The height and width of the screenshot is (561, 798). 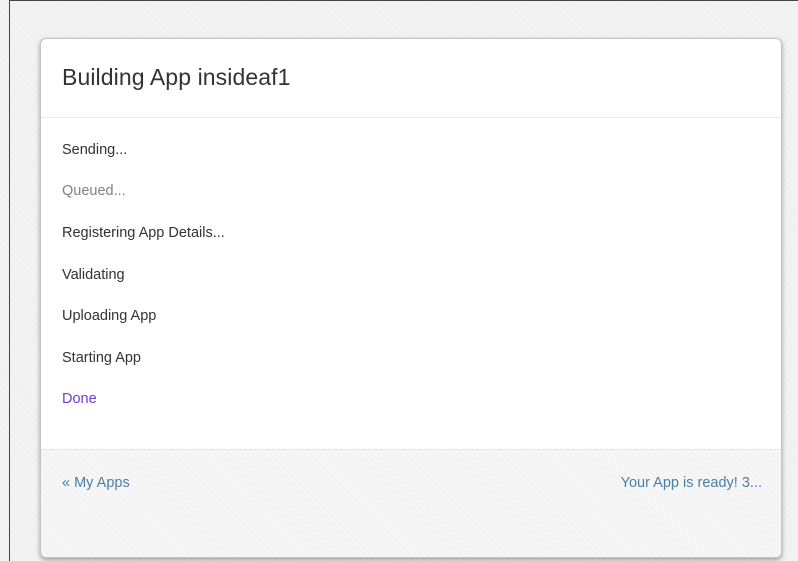 I want to click on dialog-title: Building App insideaf1, so click(x=176, y=77).